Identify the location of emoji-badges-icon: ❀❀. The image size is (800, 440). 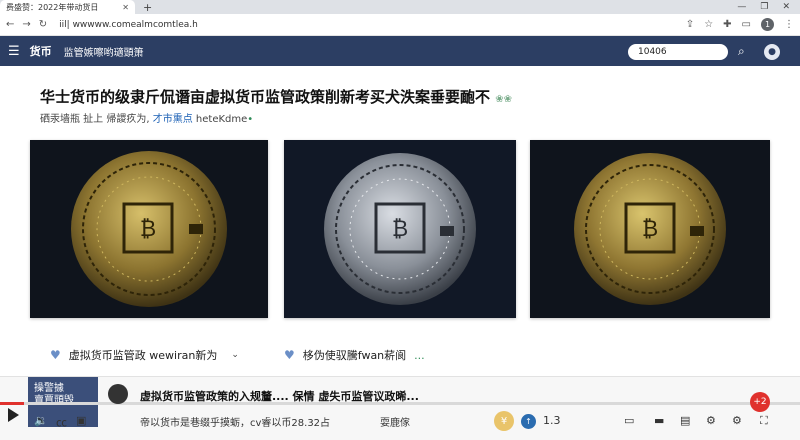
(504, 99).